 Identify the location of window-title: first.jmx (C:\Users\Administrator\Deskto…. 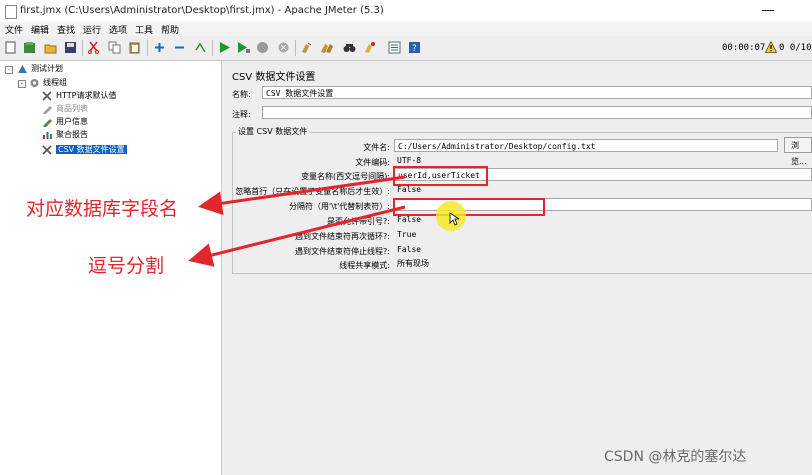
(202, 10).